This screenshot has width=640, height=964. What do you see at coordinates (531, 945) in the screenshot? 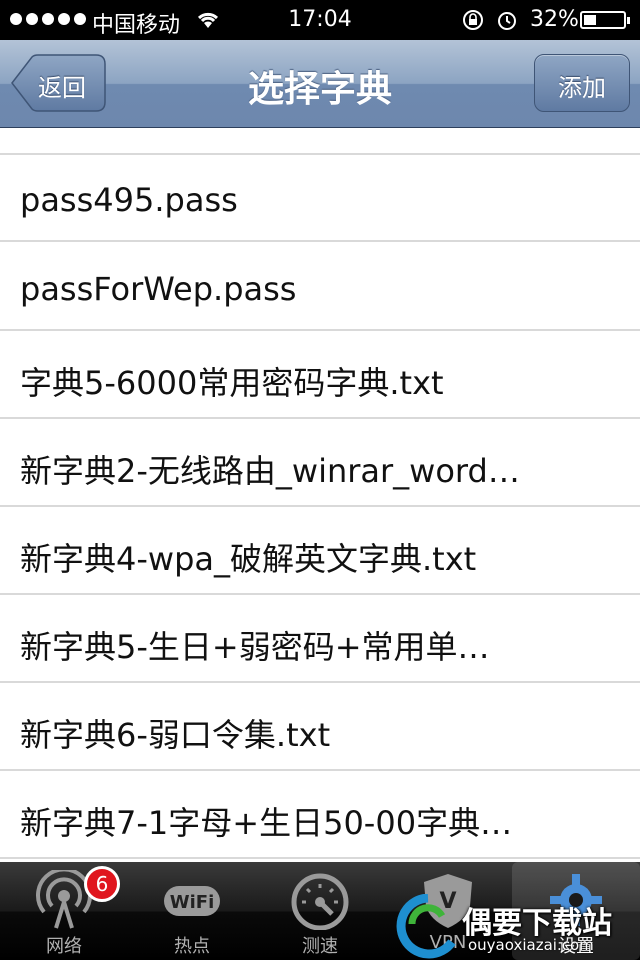
I see `watermark-url: ouyaoxiazai.com` at bounding box center [531, 945].